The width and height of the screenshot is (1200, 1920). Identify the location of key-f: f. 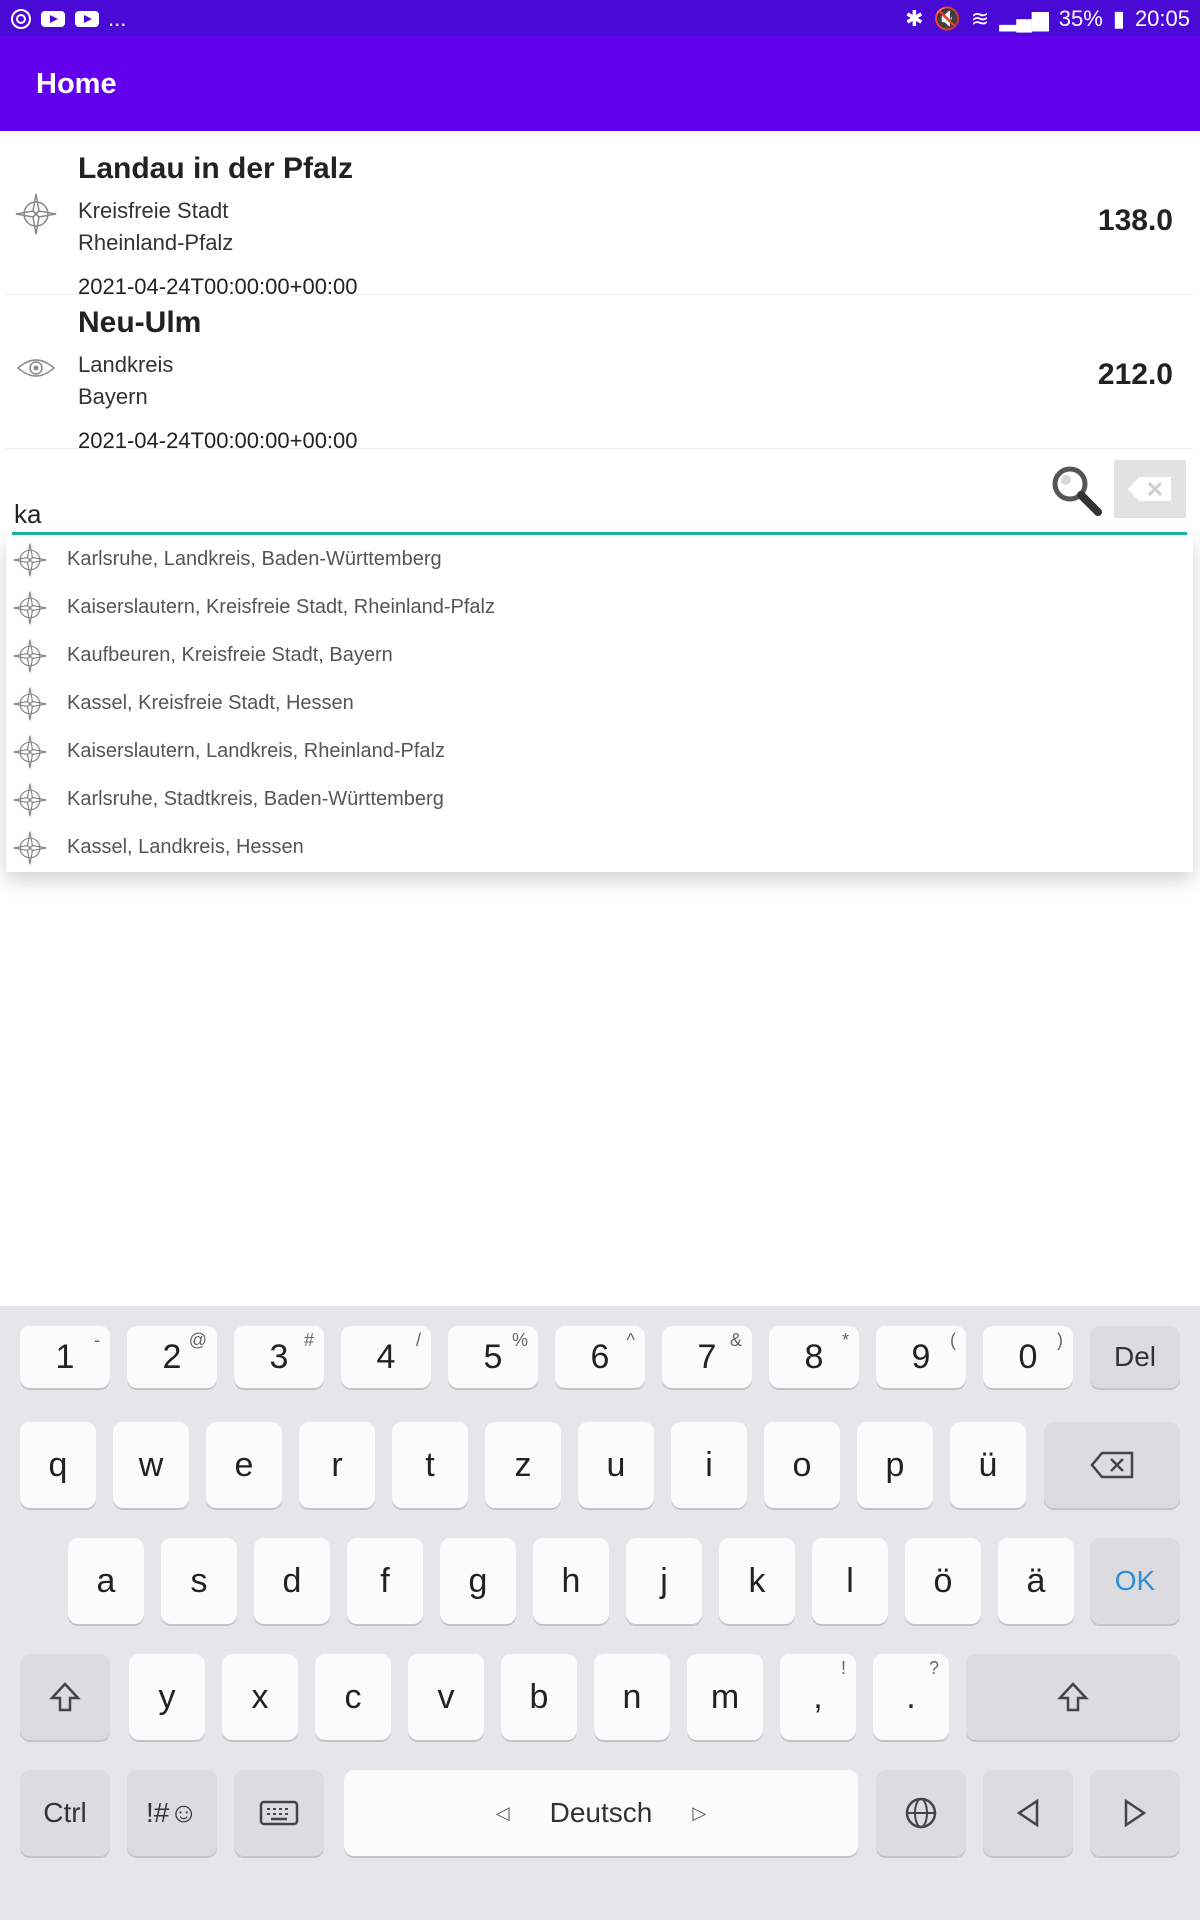
(385, 1581).